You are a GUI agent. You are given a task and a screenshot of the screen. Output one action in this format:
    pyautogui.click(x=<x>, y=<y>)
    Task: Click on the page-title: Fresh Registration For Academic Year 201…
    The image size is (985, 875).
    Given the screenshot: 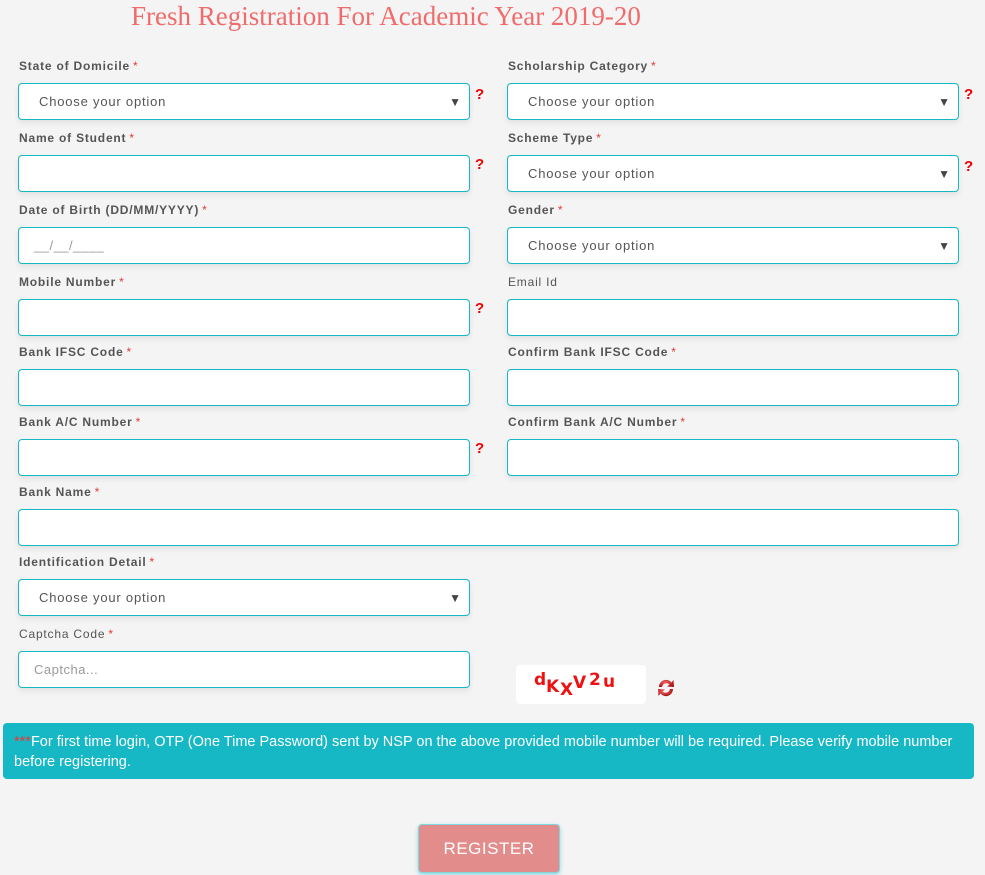 What is the action you would take?
    pyautogui.click(x=386, y=16)
    